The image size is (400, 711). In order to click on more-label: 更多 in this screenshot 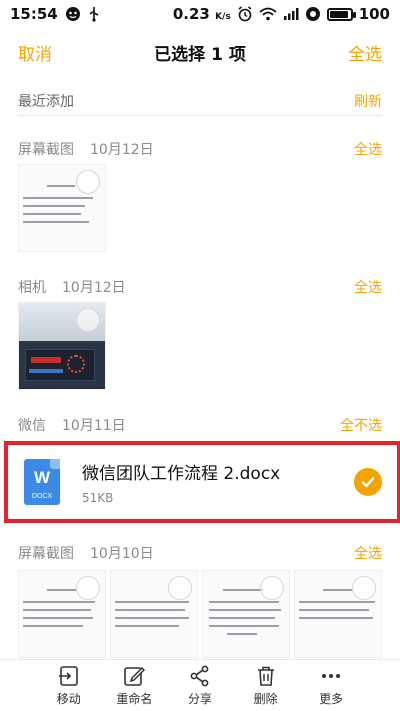, I will do `click(331, 698)`.